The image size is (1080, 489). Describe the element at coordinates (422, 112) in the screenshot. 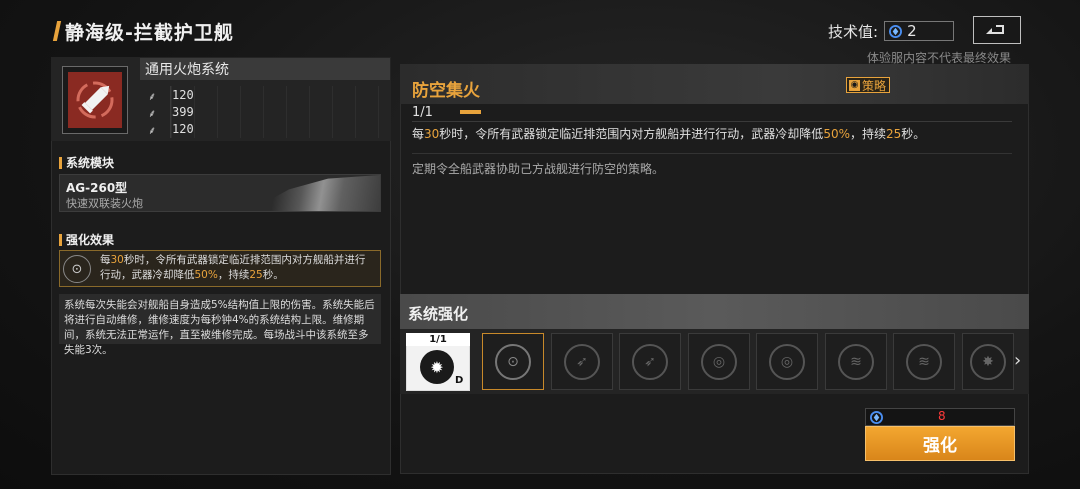

I see `skill-level: 1/1` at that location.